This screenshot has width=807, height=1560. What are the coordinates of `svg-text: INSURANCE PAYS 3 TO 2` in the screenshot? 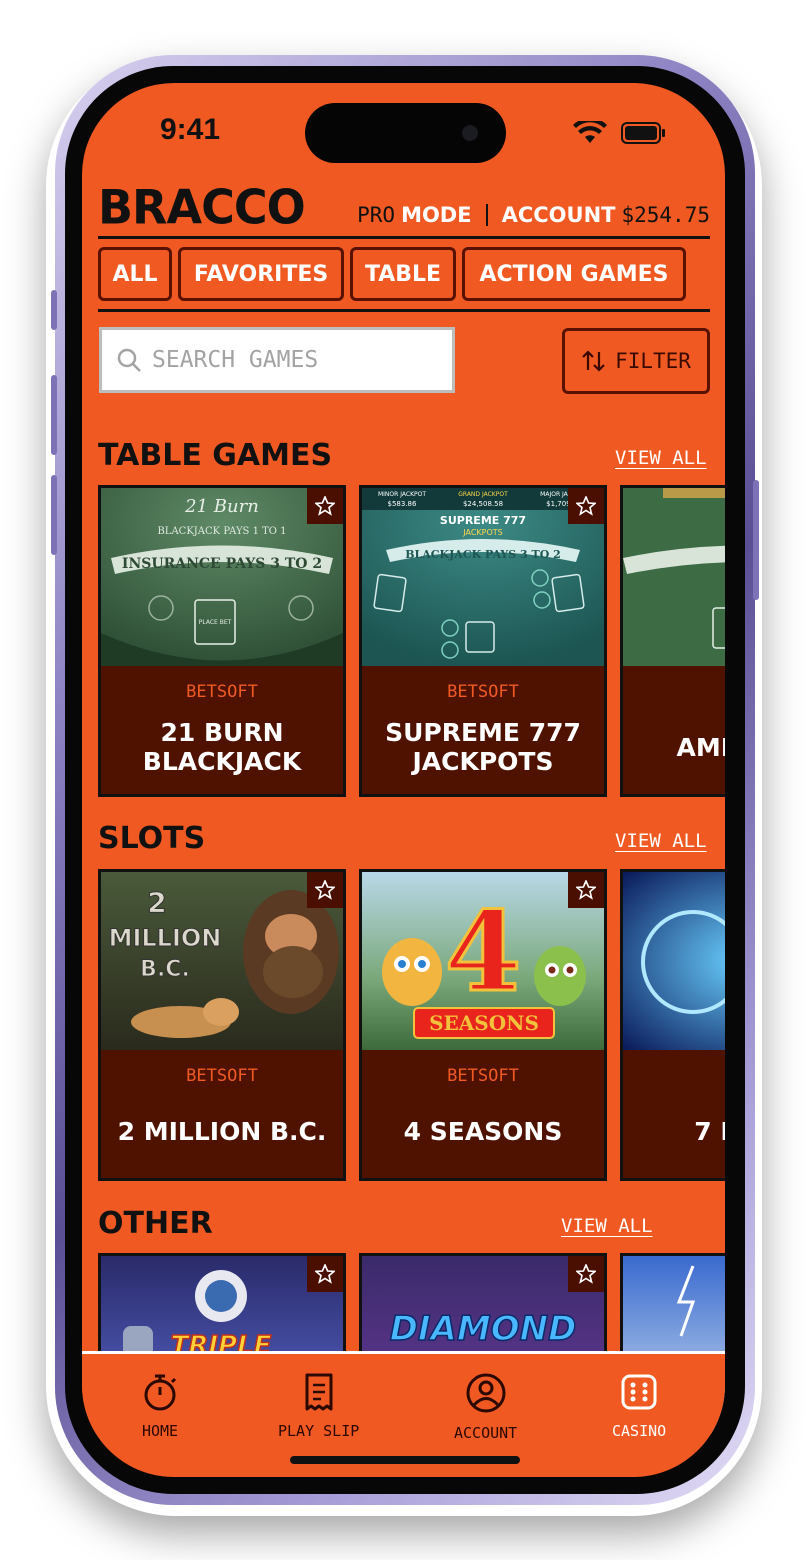 It's located at (222, 564).